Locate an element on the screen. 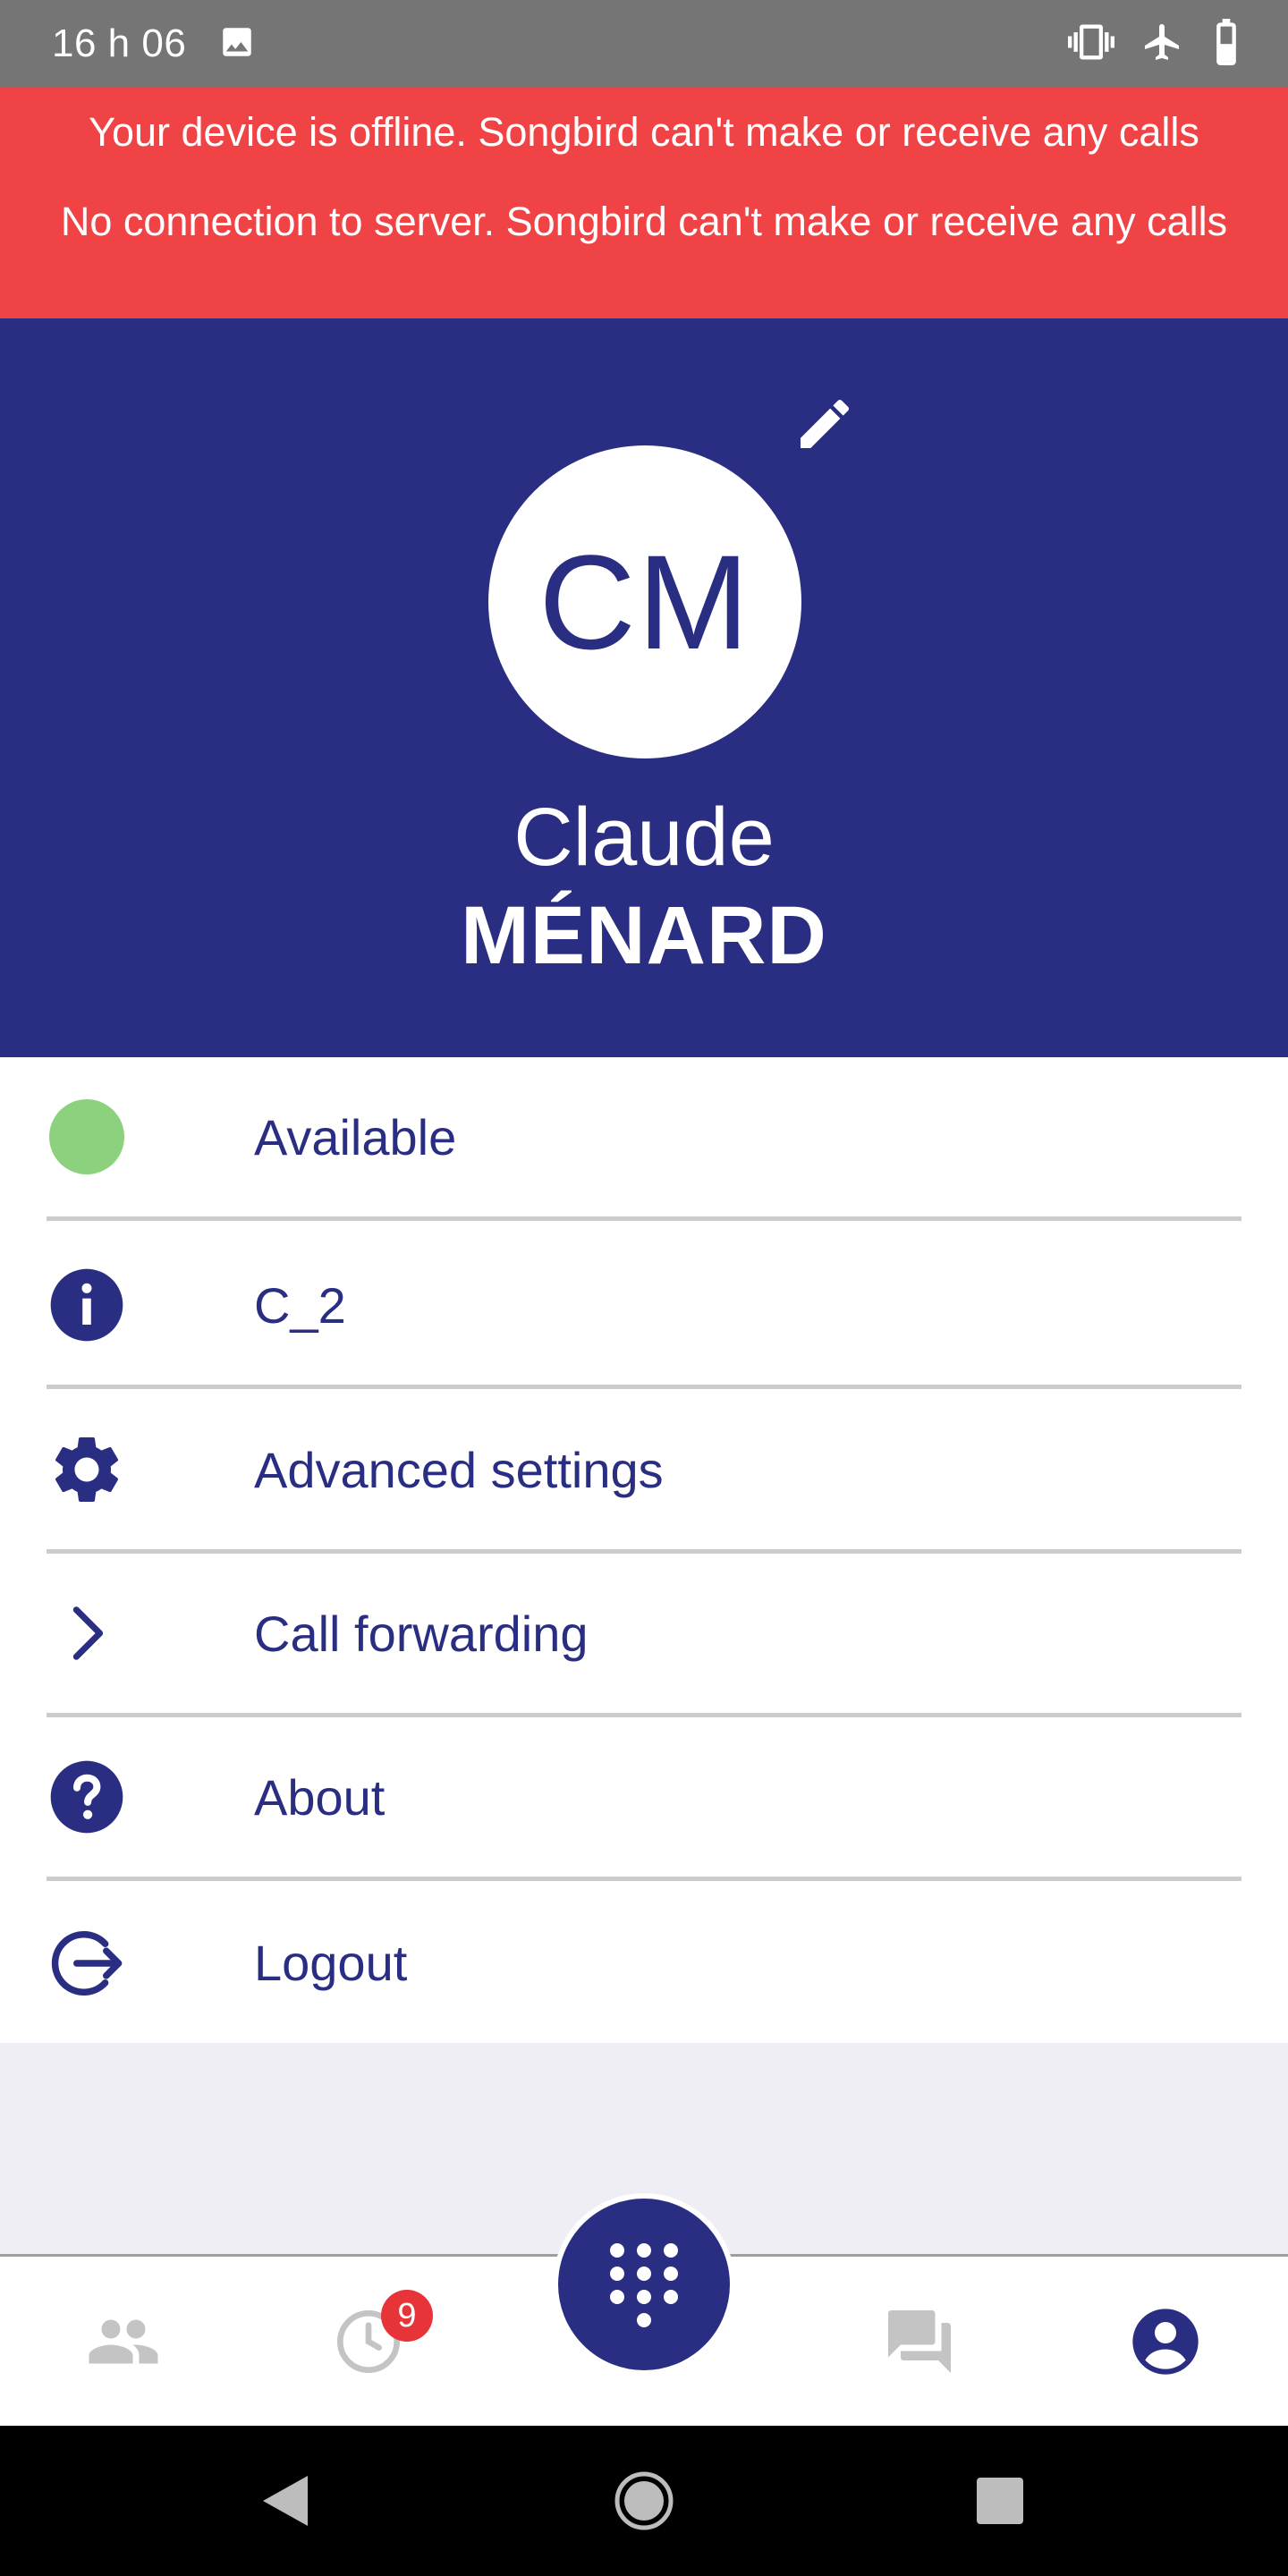  airplane-icon is located at coordinates (1162, 44).